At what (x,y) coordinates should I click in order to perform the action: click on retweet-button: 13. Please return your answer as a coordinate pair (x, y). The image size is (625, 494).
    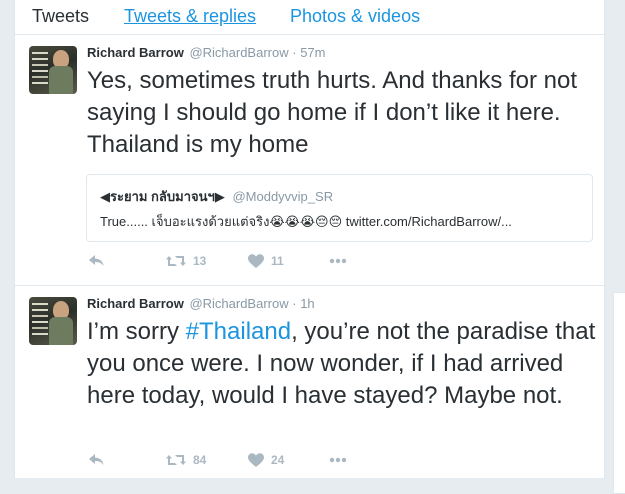
    Looking at the image, I should click on (185, 261).